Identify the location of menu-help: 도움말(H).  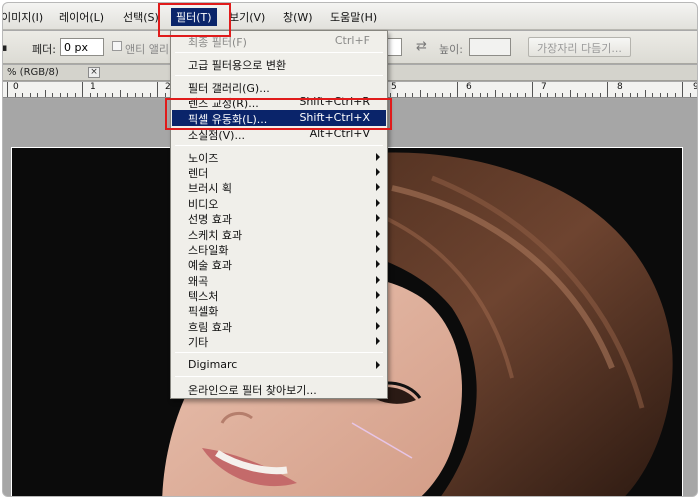
(353, 17).